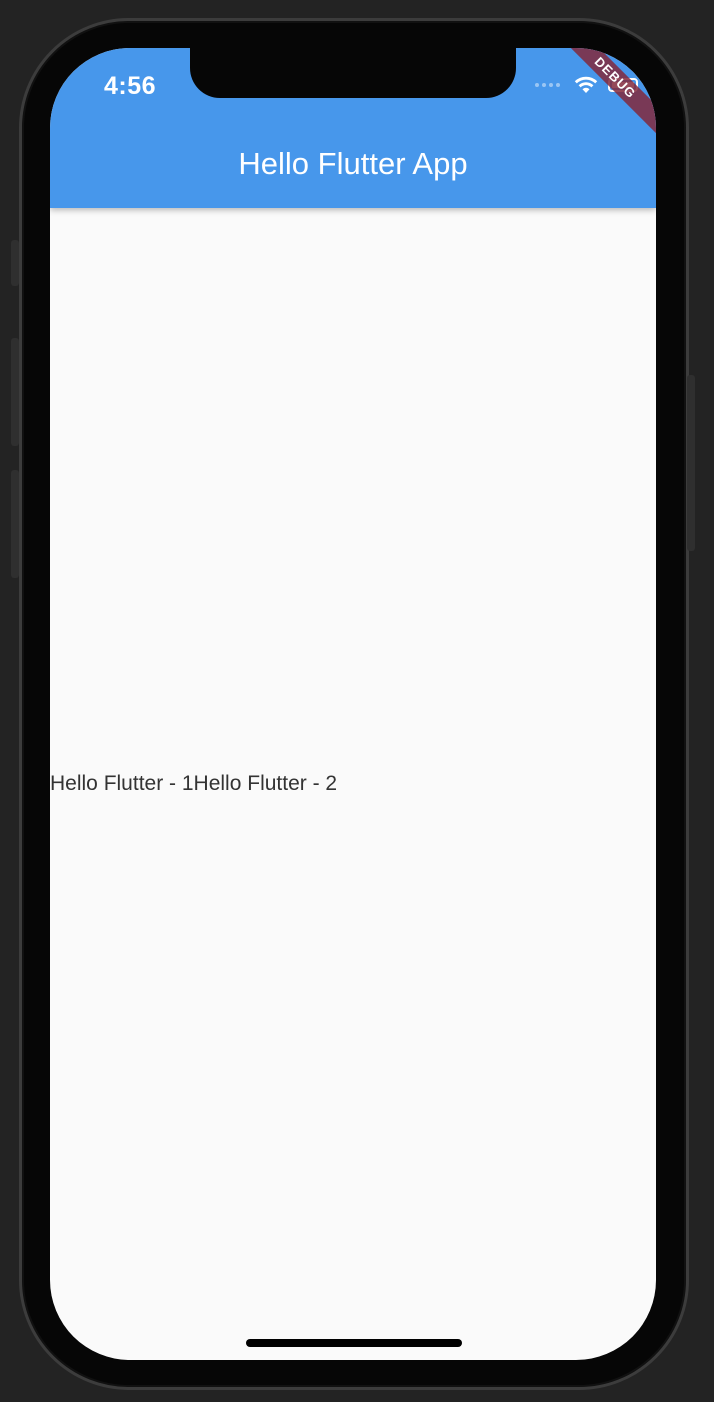 This screenshot has width=714, height=1402. I want to click on silent-switch, so click(15, 263).